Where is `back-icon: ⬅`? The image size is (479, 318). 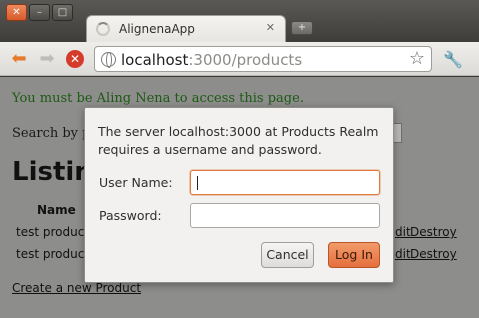
back-icon: ⬅ is located at coordinates (19, 59).